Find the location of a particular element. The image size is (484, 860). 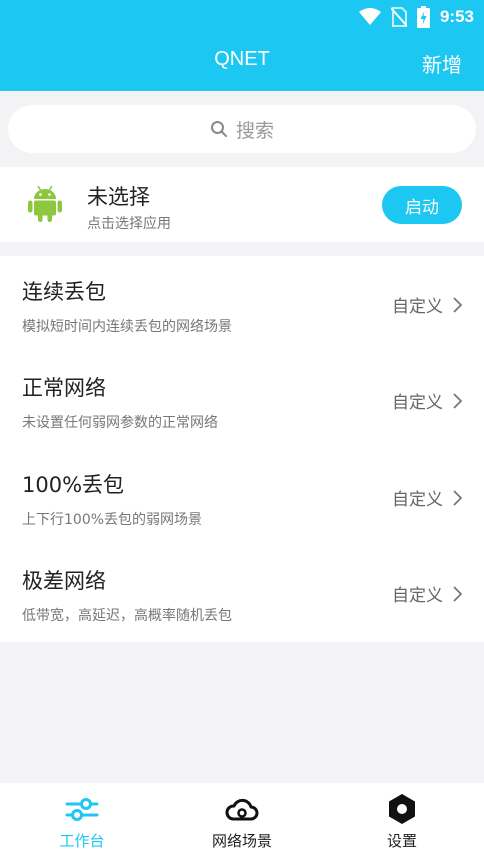

scene-description: 低带宽，高延迟，高概率随机丢包 is located at coordinates (127, 616).